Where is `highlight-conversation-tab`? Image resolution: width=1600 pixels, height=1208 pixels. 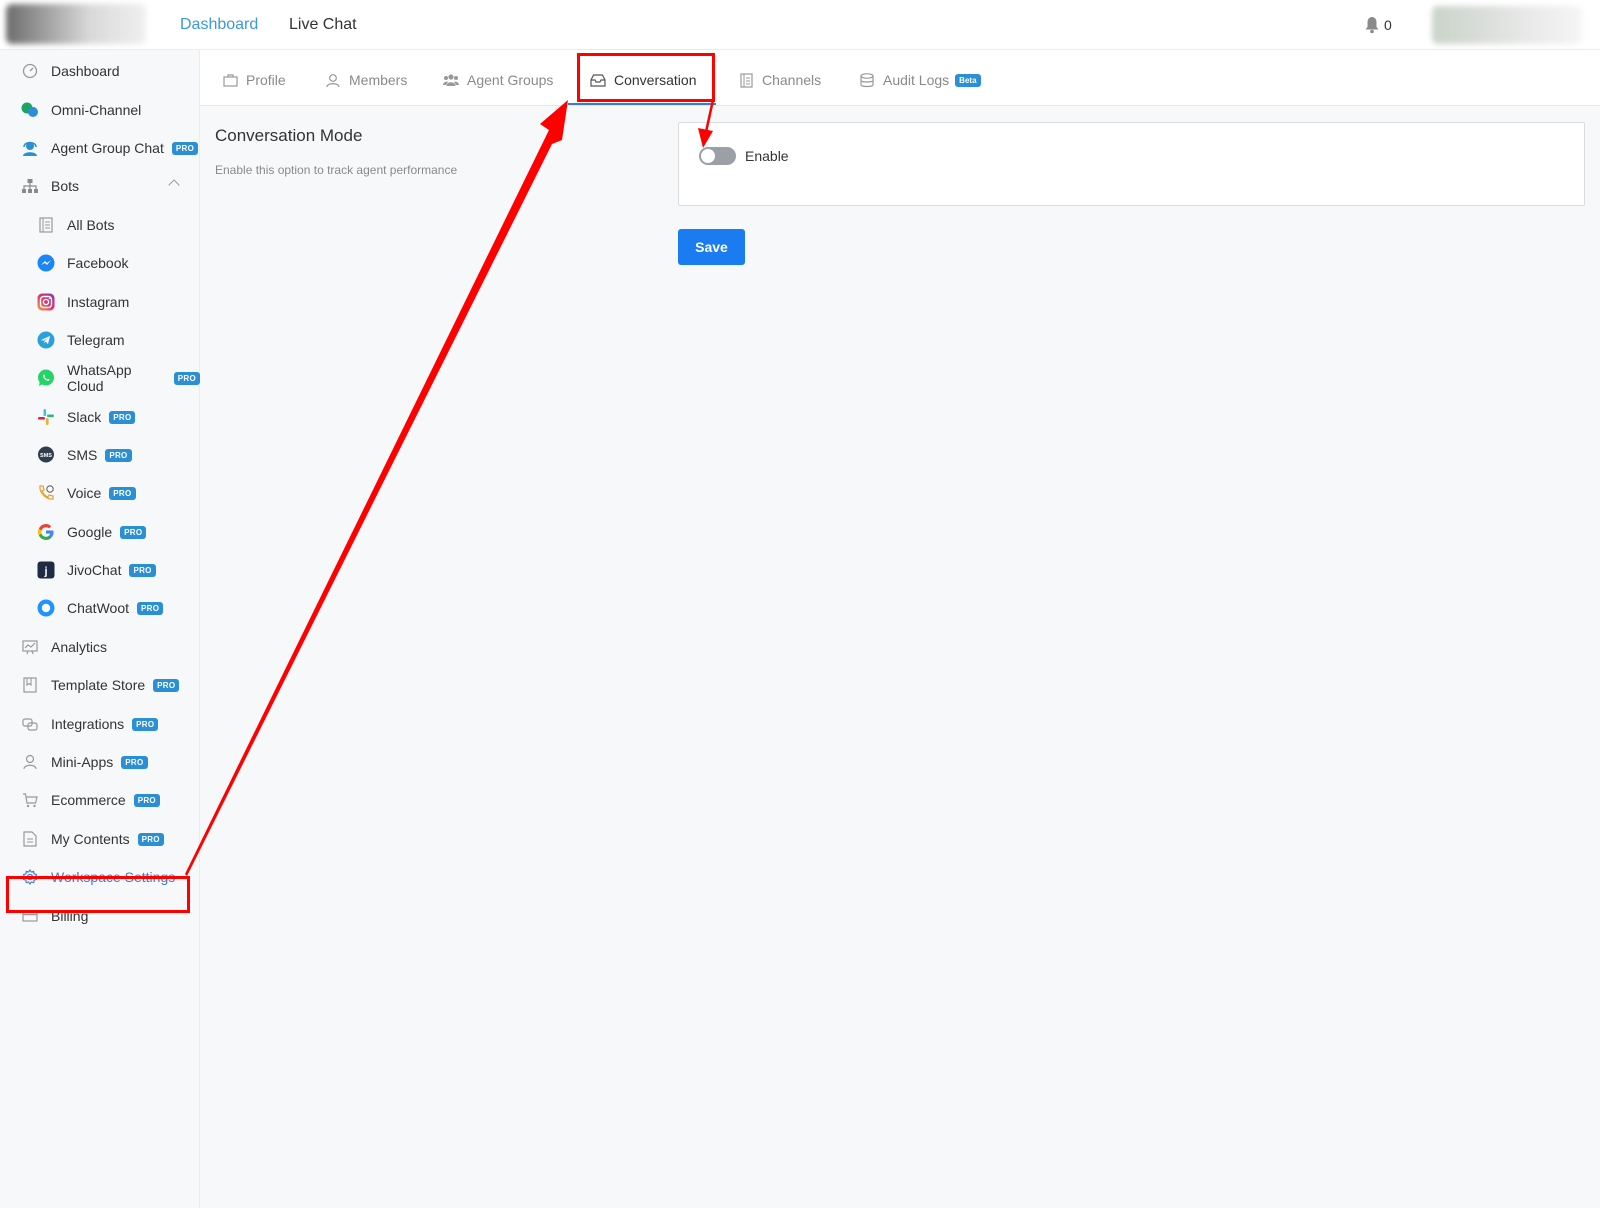 highlight-conversation-tab is located at coordinates (646, 77).